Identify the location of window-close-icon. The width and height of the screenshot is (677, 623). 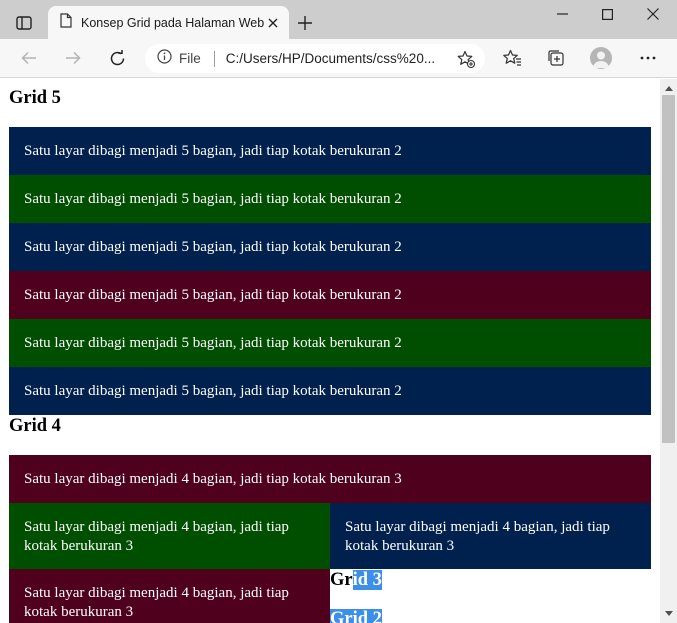
(653, 14).